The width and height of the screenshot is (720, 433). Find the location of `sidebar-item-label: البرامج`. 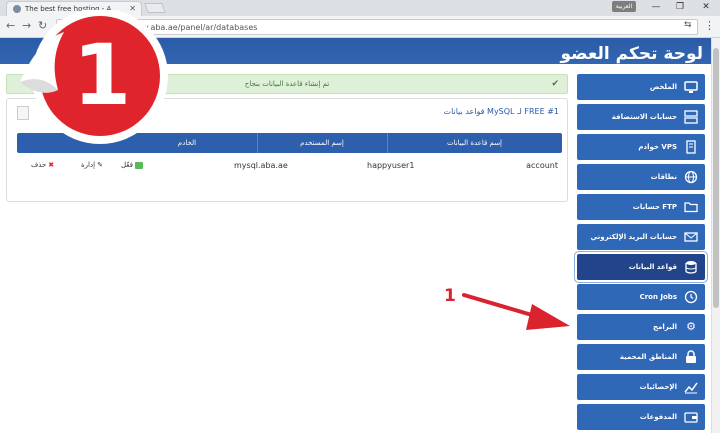

sidebar-item-label: البرامج is located at coordinates (664, 327).